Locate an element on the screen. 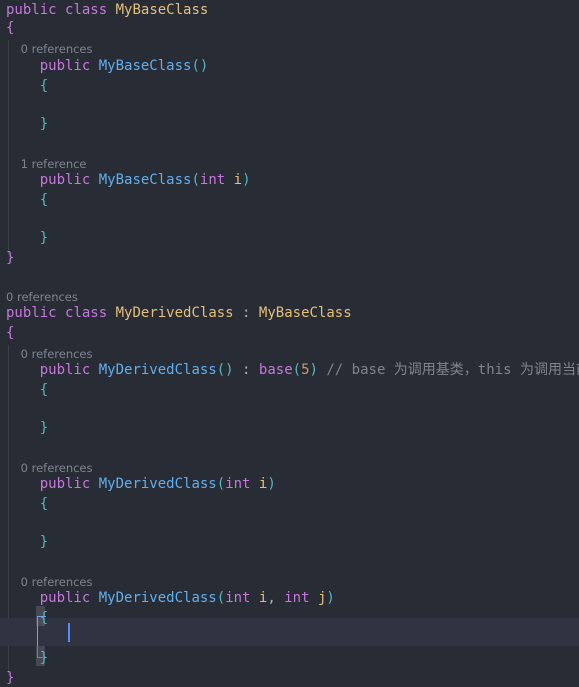 This screenshot has width=579, height=687. code-line-close-brace-derived-class: } is located at coordinates (289, 675).